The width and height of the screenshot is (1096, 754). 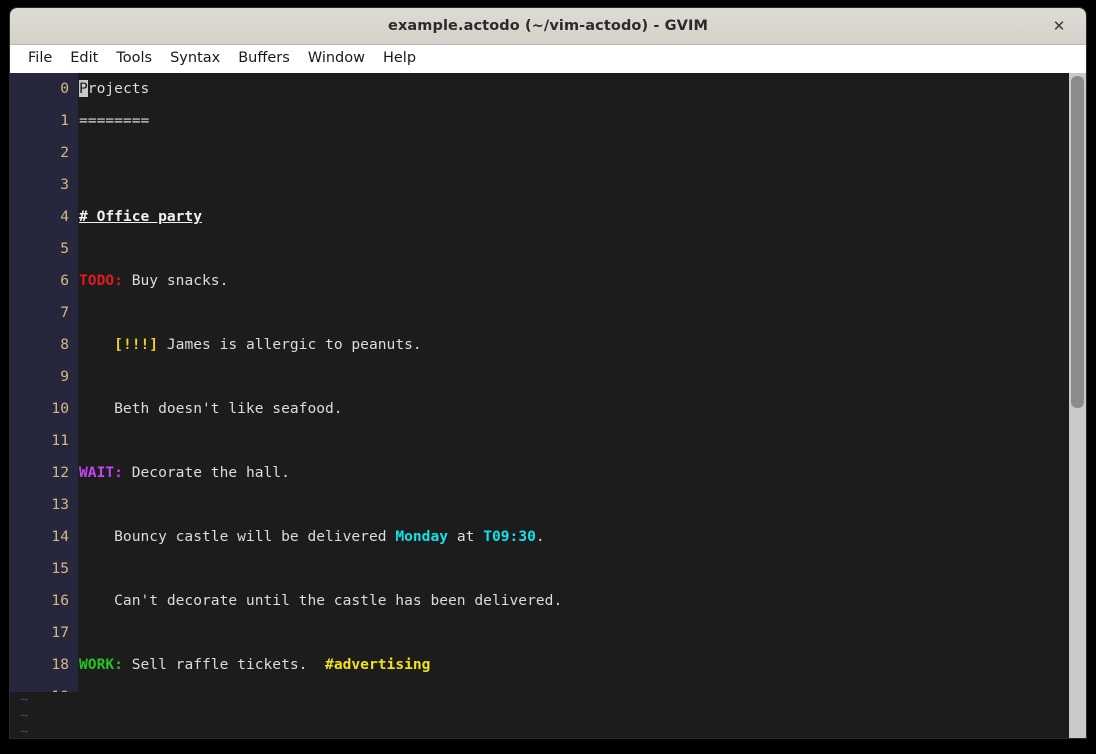 What do you see at coordinates (466, 536) in the screenshot?
I see `text-token: at` at bounding box center [466, 536].